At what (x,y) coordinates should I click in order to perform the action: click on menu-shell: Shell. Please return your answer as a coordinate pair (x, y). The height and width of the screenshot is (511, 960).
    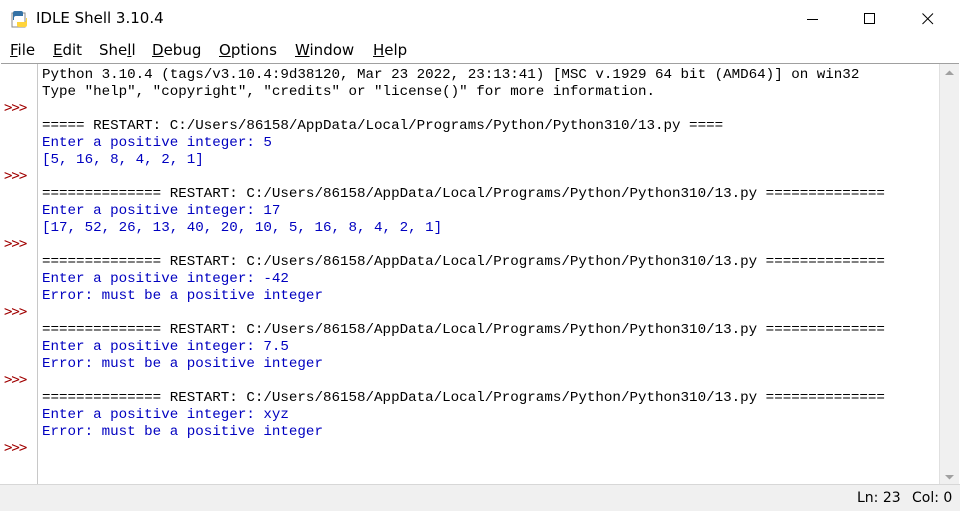
    Looking at the image, I should click on (117, 50).